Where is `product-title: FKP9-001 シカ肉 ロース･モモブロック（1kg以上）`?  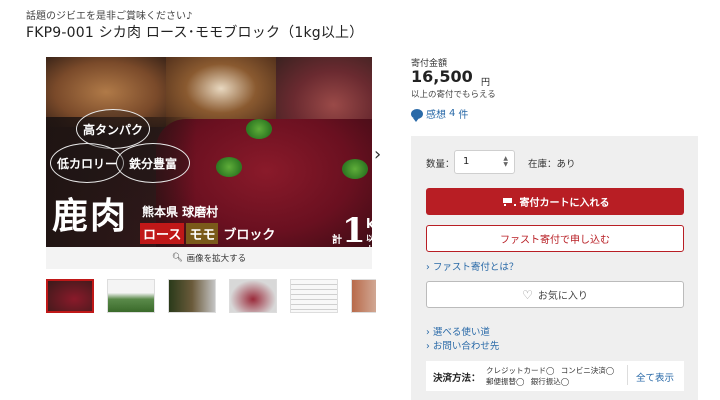 product-title: FKP9-001 シカ肉 ロース･モモブロック（1kg以上） is located at coordinates (195, 33).